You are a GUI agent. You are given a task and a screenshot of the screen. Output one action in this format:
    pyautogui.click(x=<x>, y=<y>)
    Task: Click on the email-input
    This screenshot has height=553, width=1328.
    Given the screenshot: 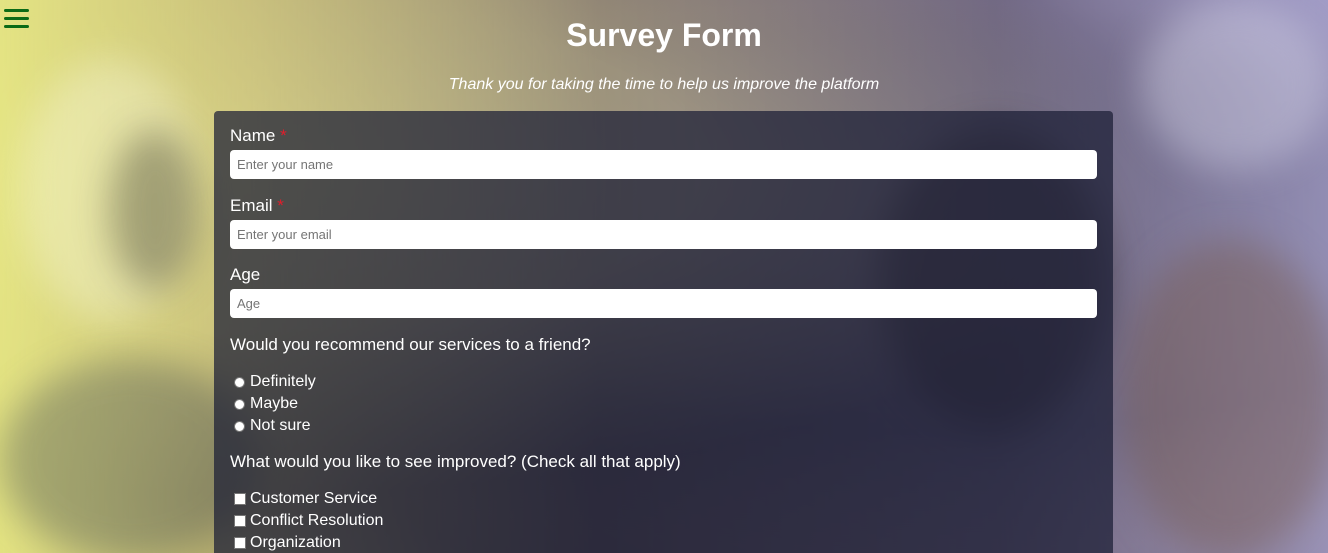 What is the action you would take?
    pyautogui.click(x=663, y=234)
    